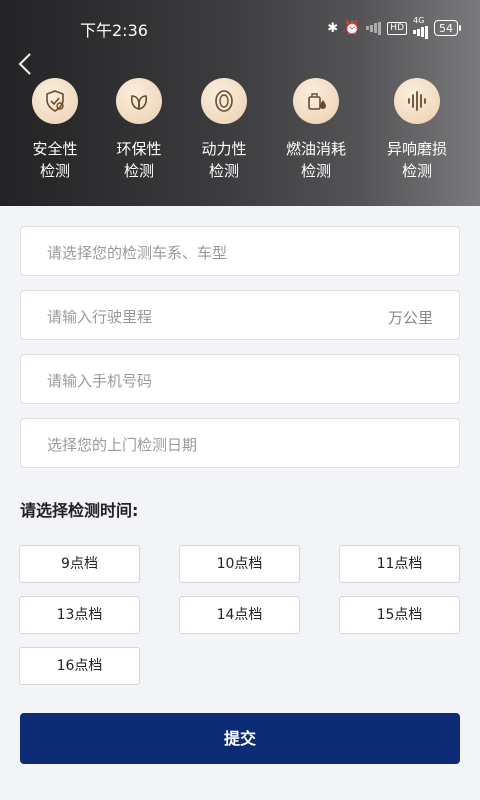  I want to click on feature-fuel: 燃油消耗 检测, so click(316, 130).